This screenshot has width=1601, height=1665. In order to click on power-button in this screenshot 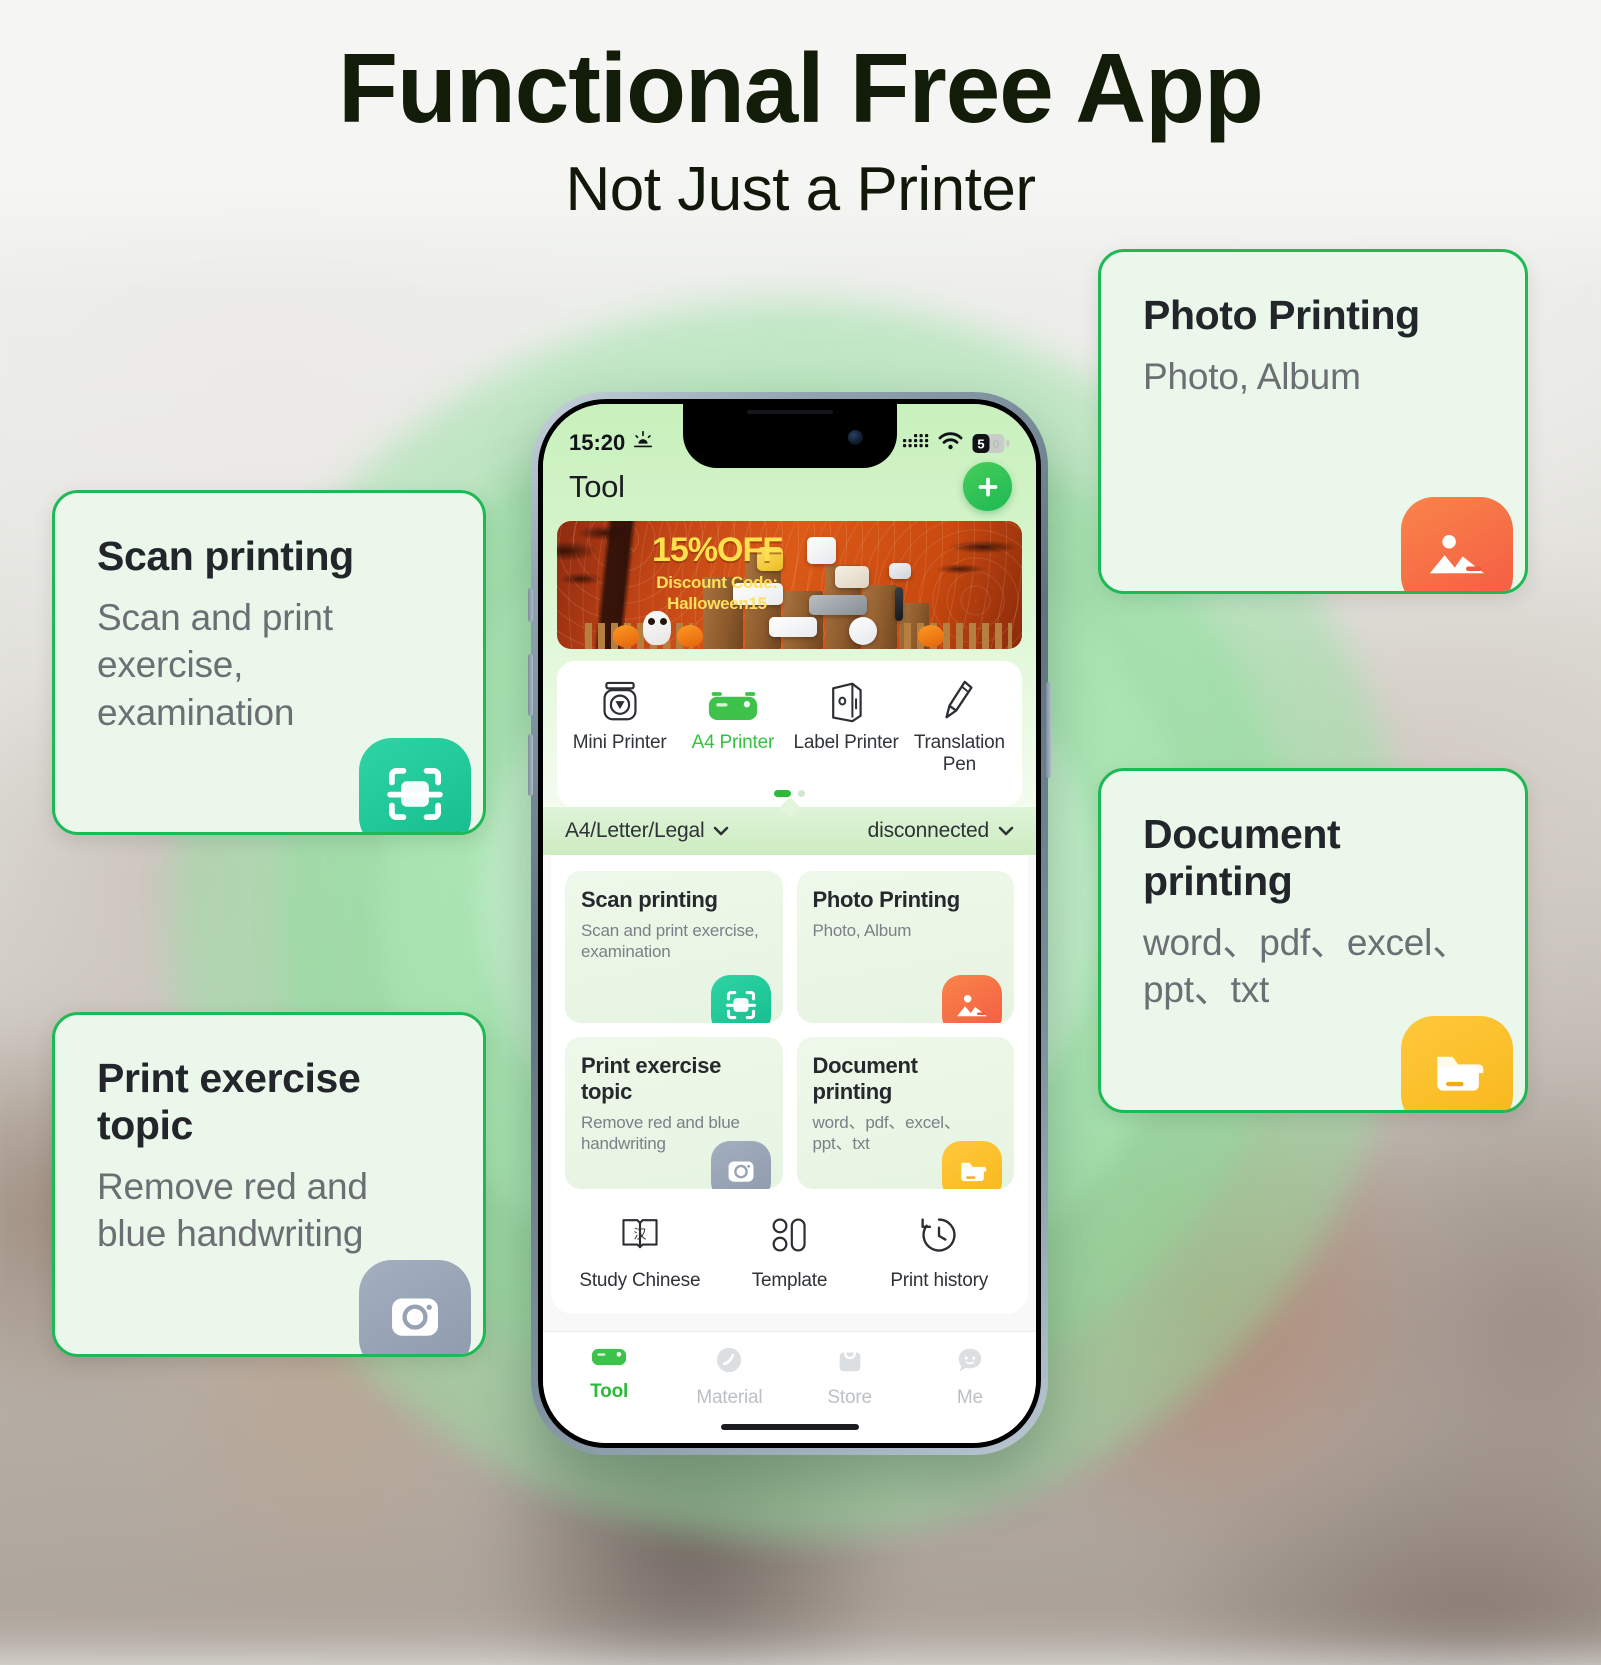, I will do `click(1048, 730)`.